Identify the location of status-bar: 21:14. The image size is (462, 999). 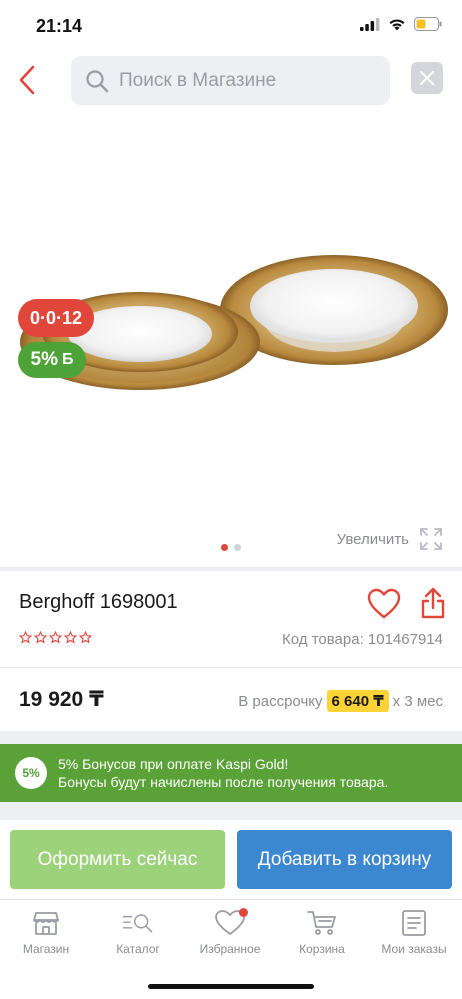
(231, 25).